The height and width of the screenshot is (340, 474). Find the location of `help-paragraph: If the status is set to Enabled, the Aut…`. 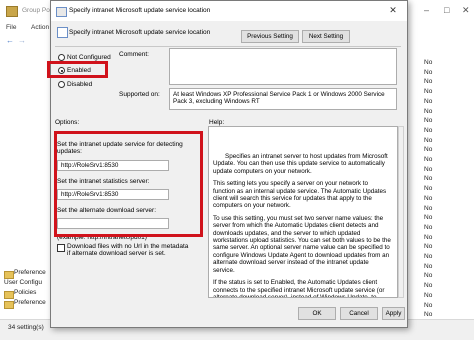

help-paragraph: If the status is set to Enabled, the Aut… is located at coordinates (299, 288).